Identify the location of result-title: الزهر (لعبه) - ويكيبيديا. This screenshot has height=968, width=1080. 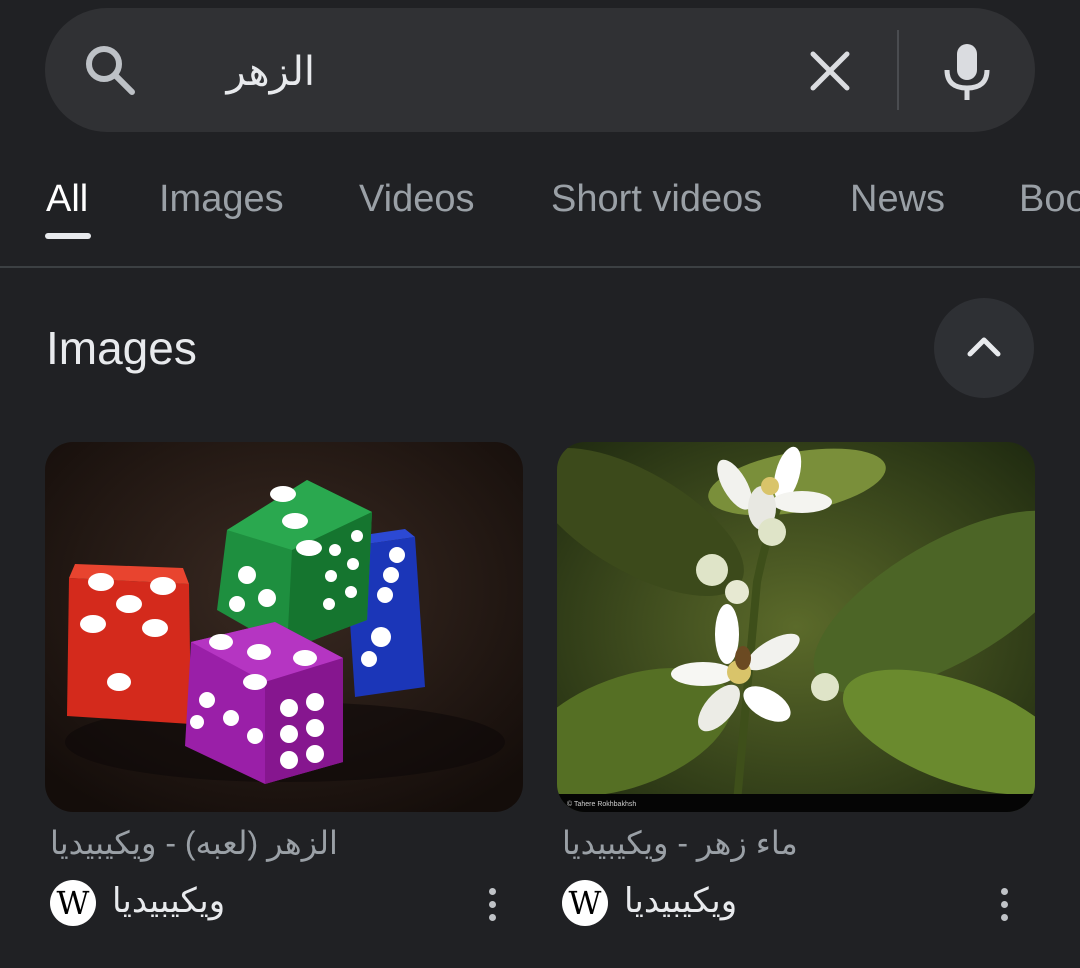
(206, 843).